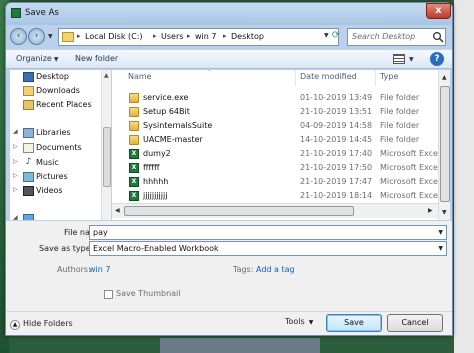 The height and width of the screenshot is (353, 474). I want to click on back-button: ‹, so click(18, 36).